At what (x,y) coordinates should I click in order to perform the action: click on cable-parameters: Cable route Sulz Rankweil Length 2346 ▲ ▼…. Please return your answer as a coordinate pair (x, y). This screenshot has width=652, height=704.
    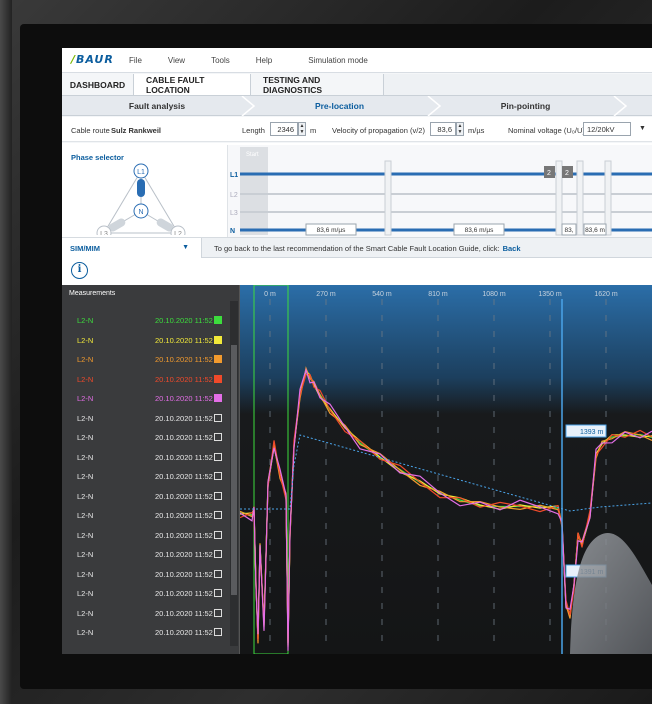
    Looking at the image, I should click on (357, 129).